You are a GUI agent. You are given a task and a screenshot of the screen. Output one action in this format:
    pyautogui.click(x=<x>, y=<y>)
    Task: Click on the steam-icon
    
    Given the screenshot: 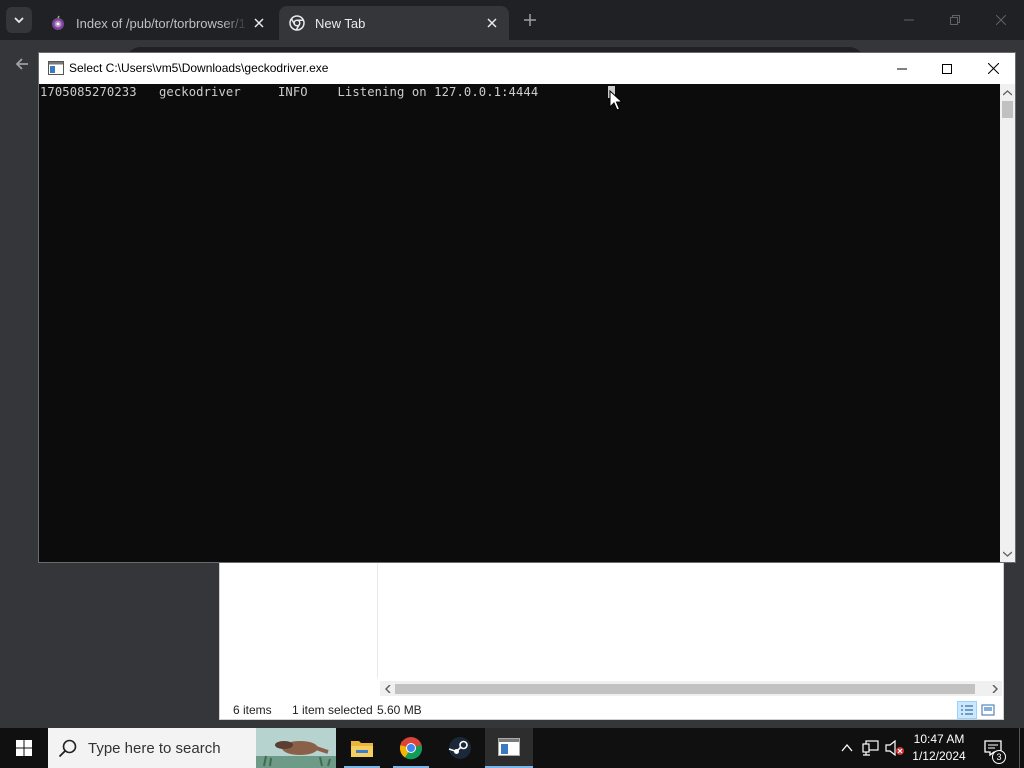 What is the action you would take?
    pyautogui.click(x=459, y=748)
    